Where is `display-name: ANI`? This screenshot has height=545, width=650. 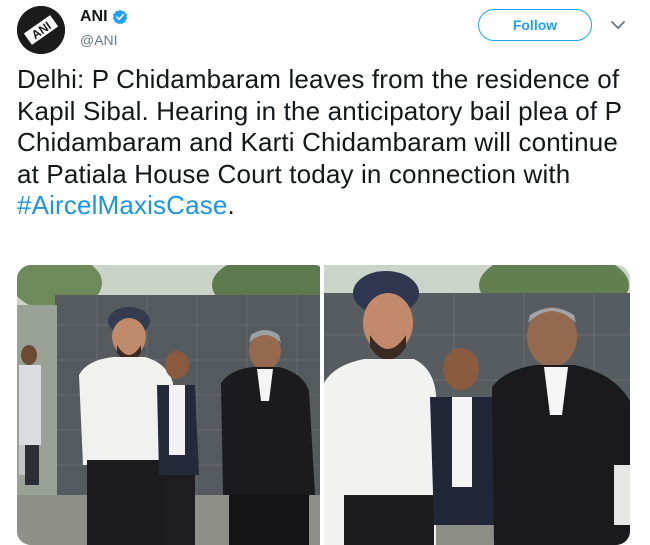 display-name: ANI is located at coordinates (94, 17).